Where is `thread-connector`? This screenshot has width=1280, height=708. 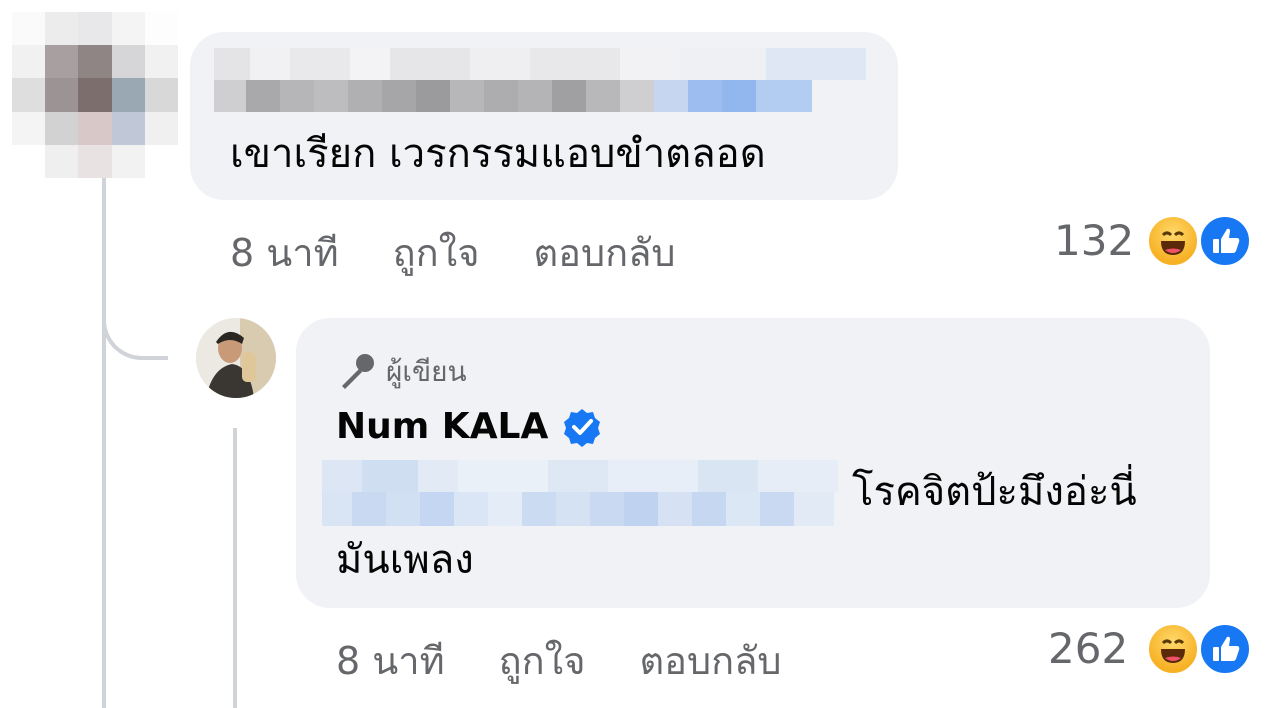
thread-connector is located at coordinates (135, 330).